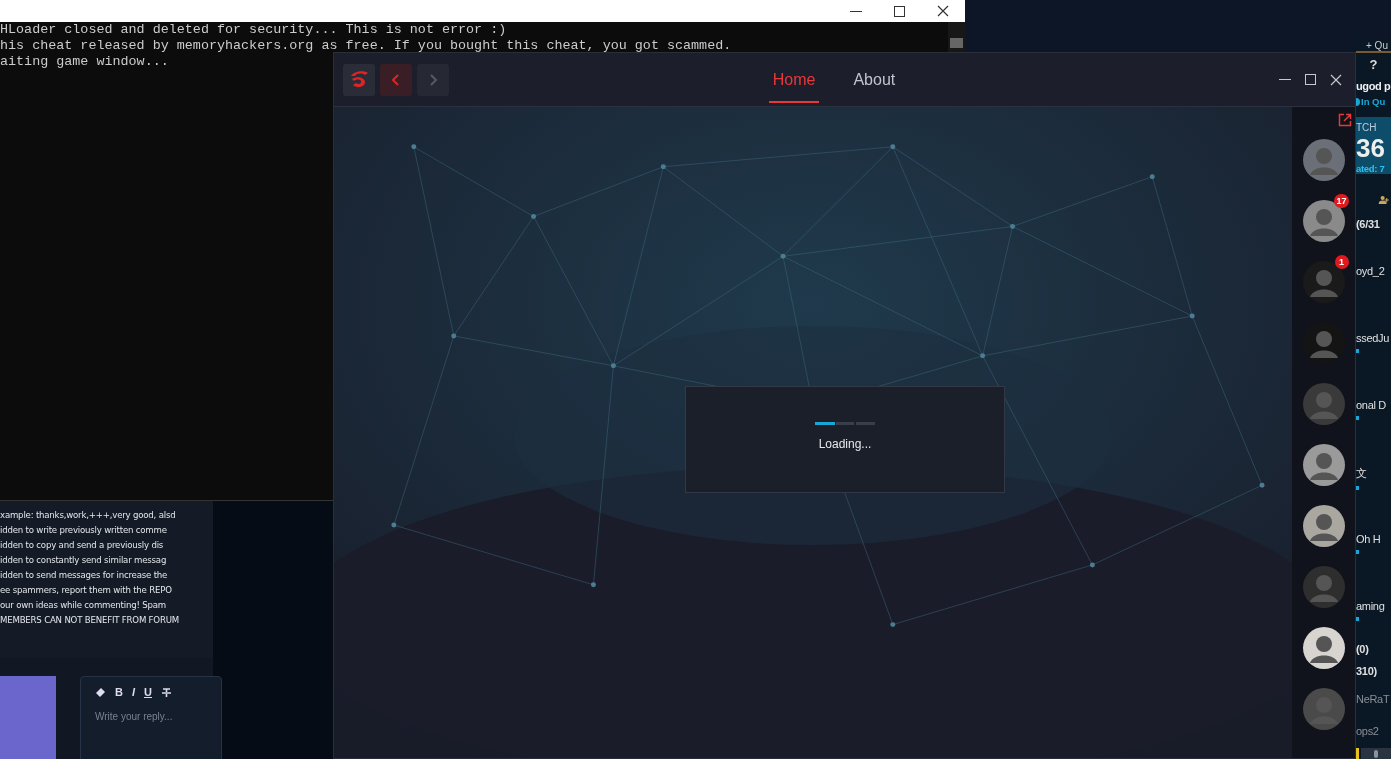 The image size is (1391, 759). Describe the element at coordinates (1373, 731) in the screenshot. I see `friend-name: ops2` at that location.